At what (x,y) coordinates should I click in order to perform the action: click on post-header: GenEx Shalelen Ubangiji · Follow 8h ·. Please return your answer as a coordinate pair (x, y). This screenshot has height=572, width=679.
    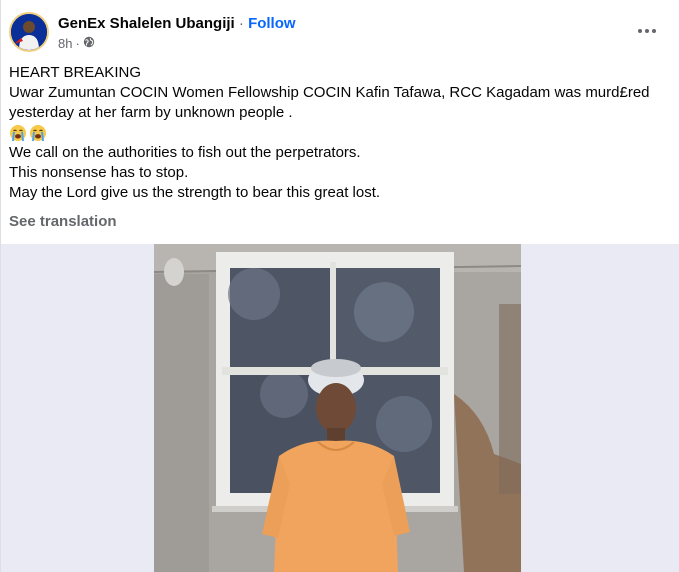
    Looking at the image, I should click on (344, 33).